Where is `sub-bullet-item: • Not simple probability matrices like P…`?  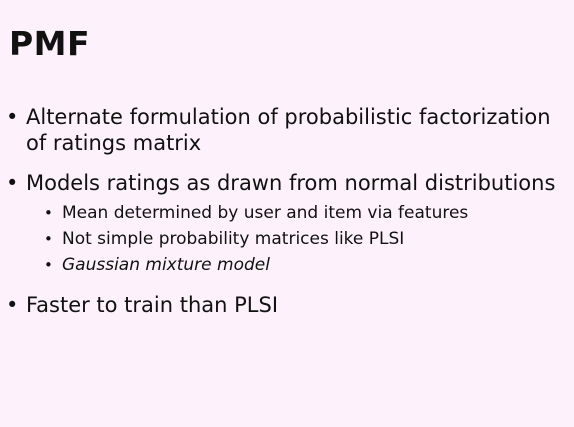
sub-bullet-item: • Not simple probability matrices like P… is located at coordinates (283, 239).